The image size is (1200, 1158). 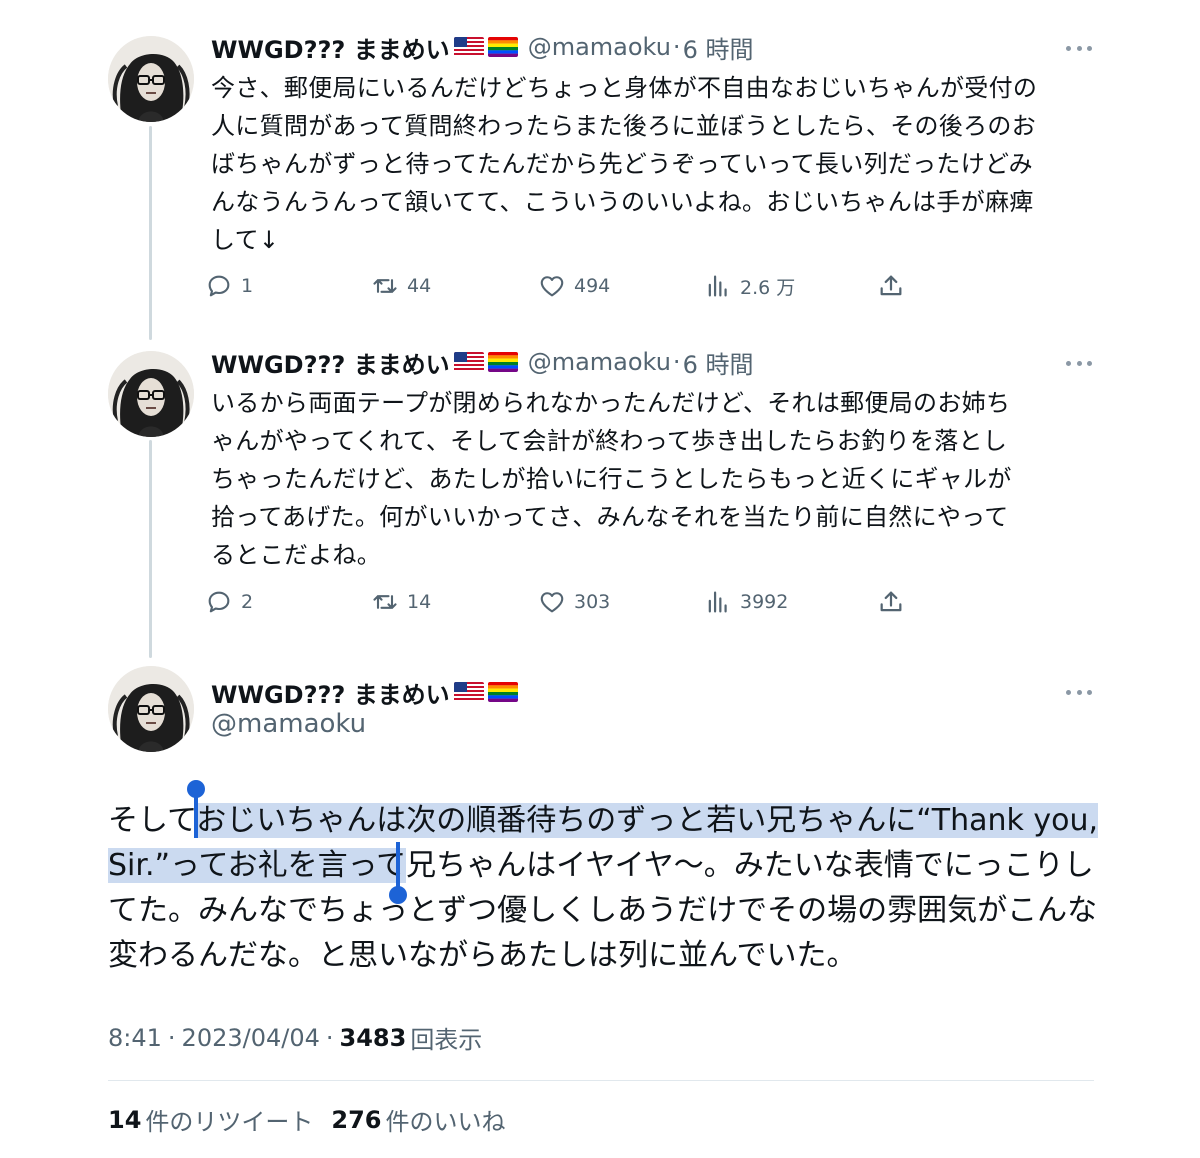 What do you see at coordinates (296, 555) in the screenshot?
I see `tweet-text-line: るとこだよね。` at bounding box center [296, 555].